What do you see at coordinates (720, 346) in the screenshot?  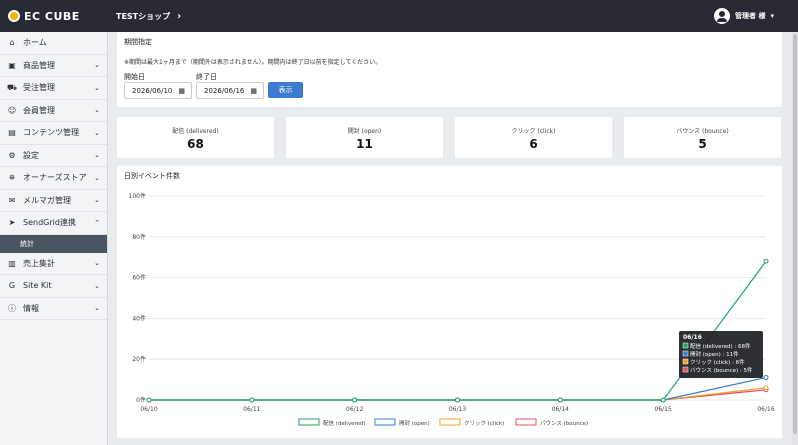 I see `tooltip-line: 配信 (delivered) : 68件` at bounding box center [720, 346].